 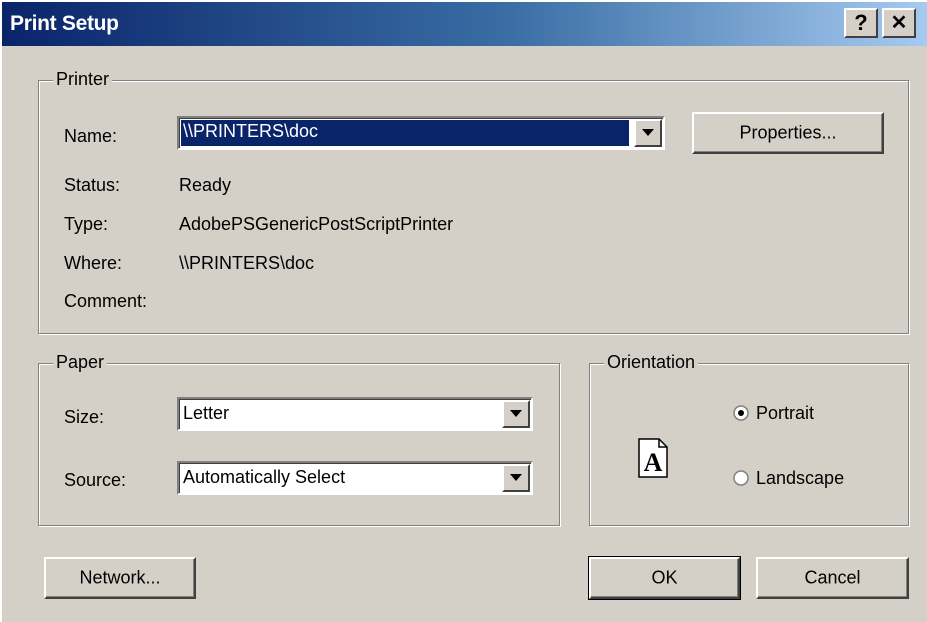 What do you see at coordinates (741, 478) in the screenshot?
I see `landscape-radio` at bounding box center [741, 478].